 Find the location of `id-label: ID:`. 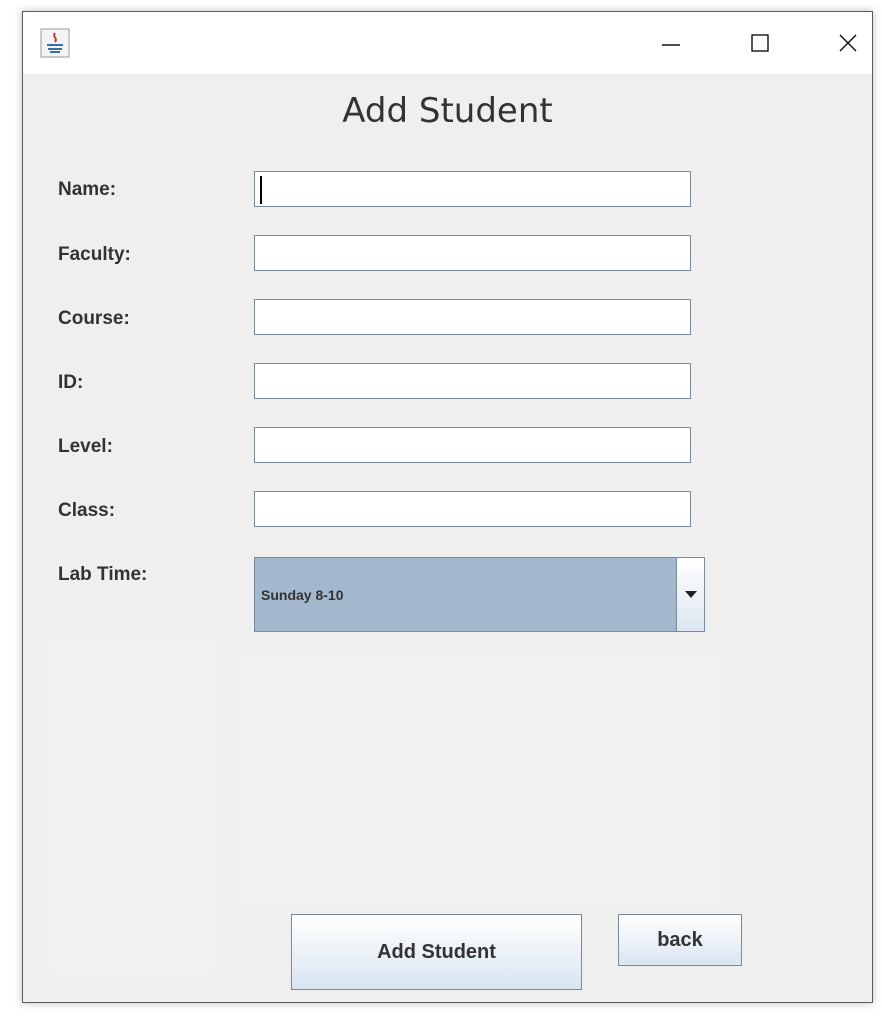

id-label: ID: is located at coordinates (71, 382).